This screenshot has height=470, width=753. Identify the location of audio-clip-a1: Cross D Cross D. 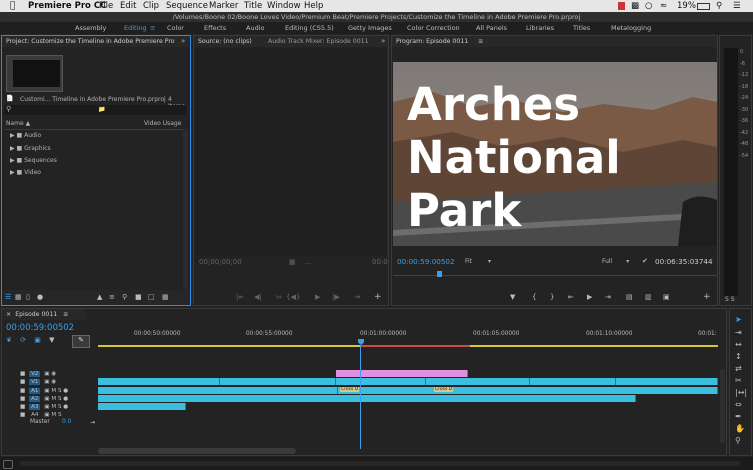
(528, 390).